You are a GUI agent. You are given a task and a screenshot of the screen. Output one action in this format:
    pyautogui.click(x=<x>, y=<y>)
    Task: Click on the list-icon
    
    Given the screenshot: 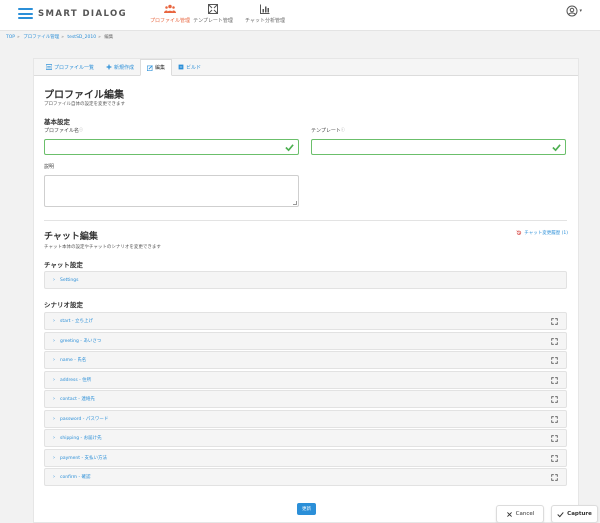 What is the action you would take?
    pyautogui.click(x=49, y=67)
    